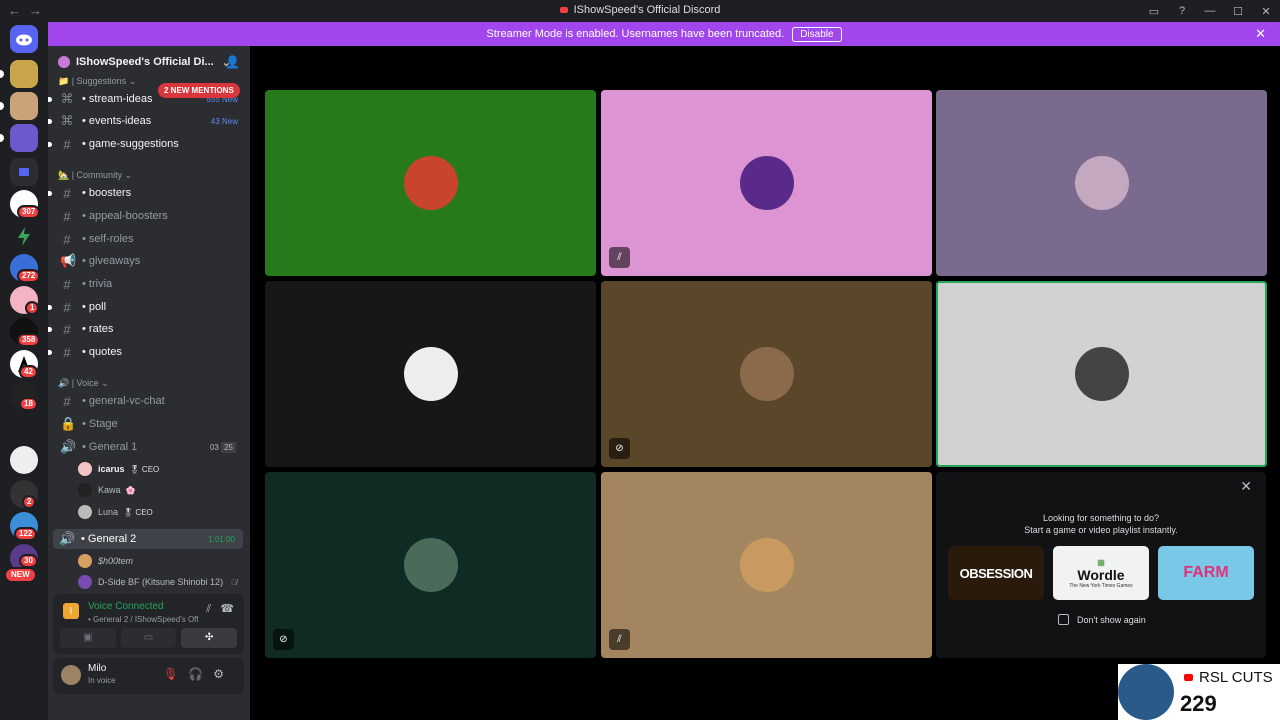 The image size is (1280, 720). I want to click on channel-general-2: 🔊 • General 2 1:01:00, so click(148, 539).